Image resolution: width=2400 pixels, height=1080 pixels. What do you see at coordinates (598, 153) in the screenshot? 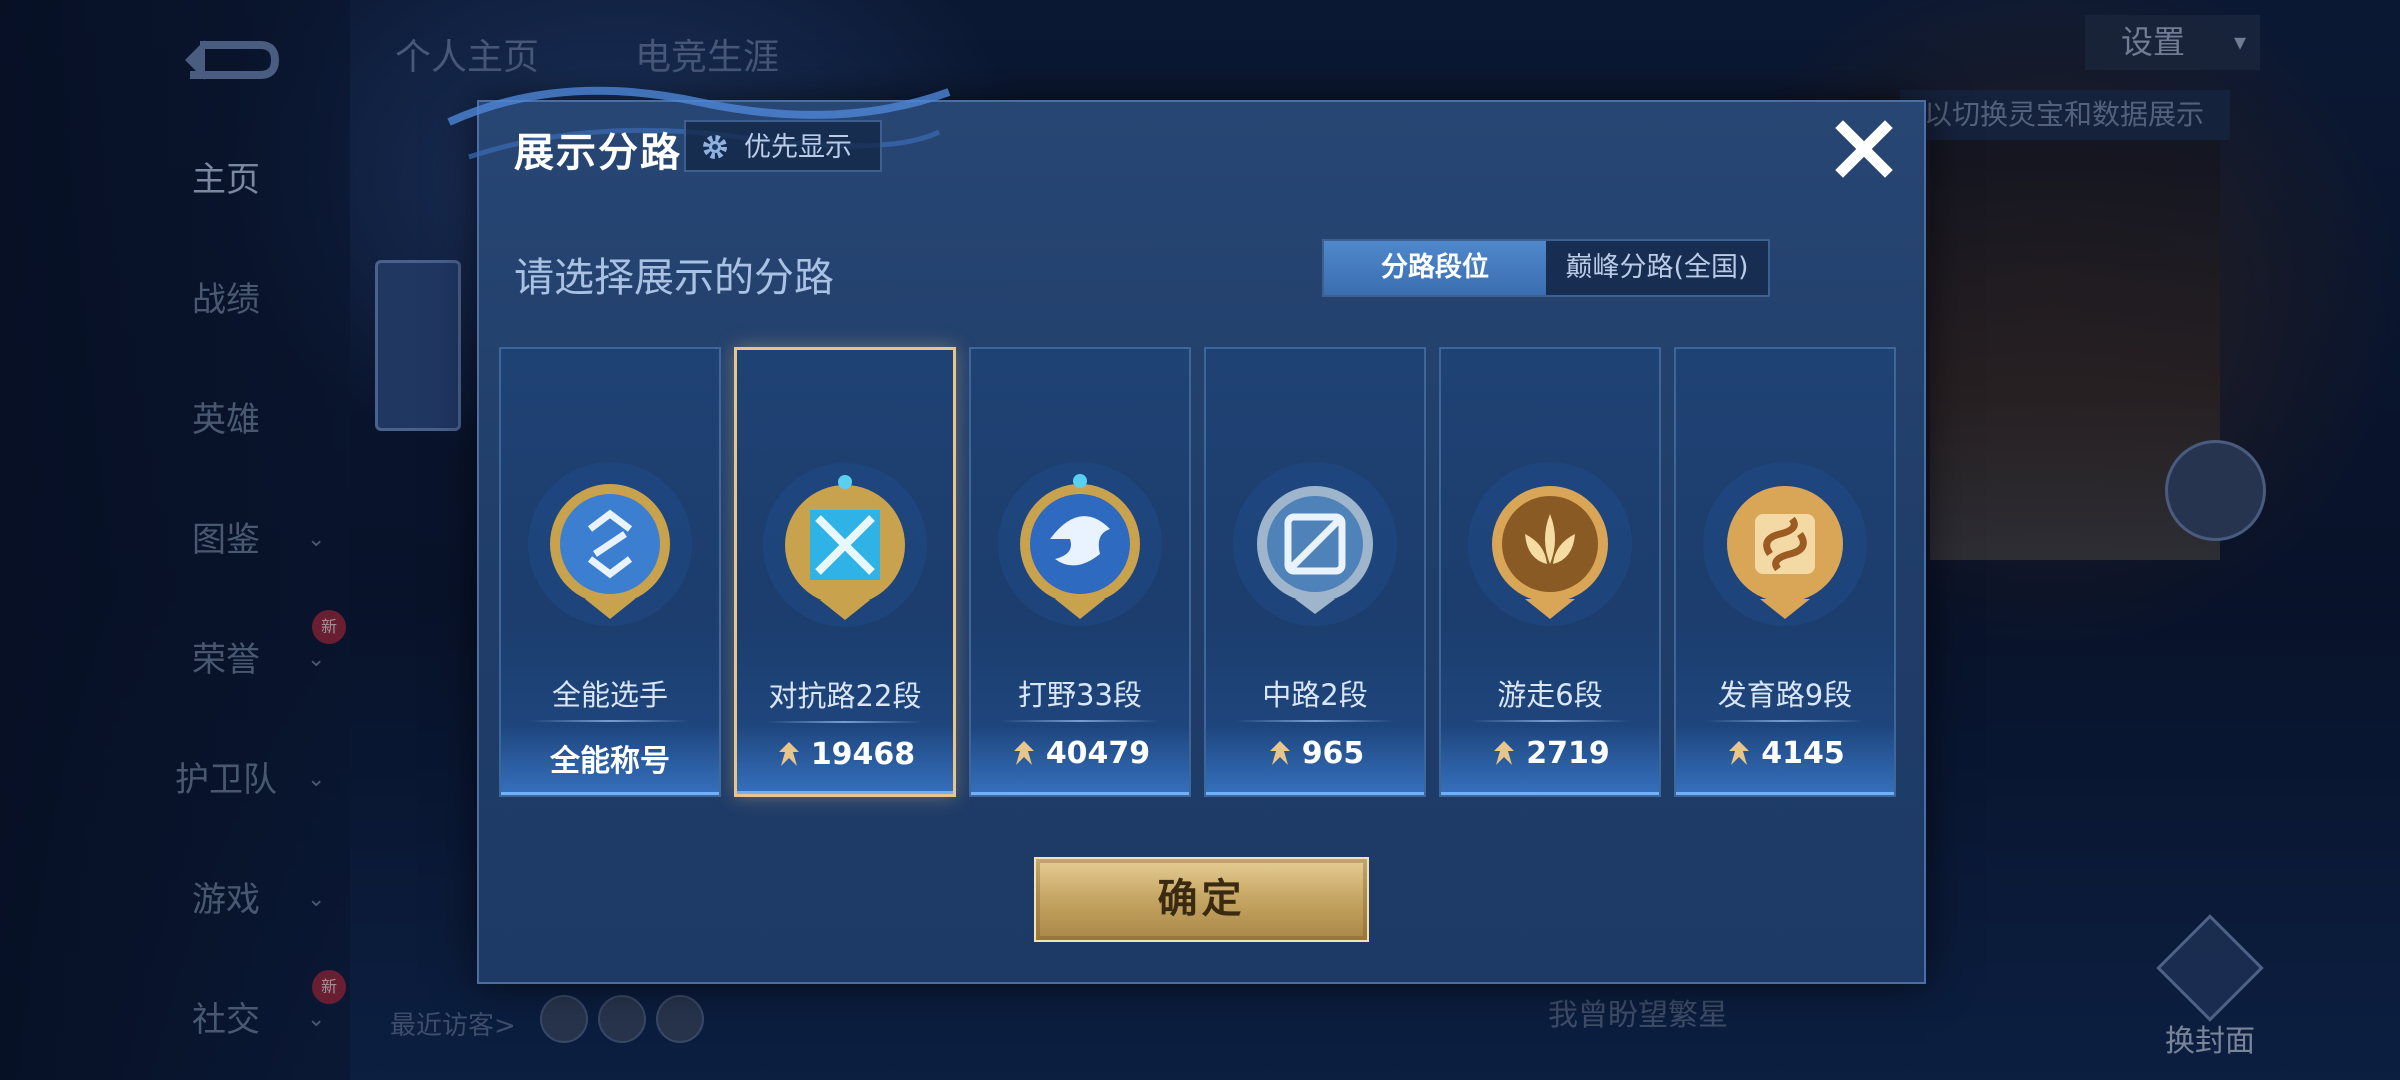
I see `dialog-title: 展示分路` at bounding box center [598, 153].